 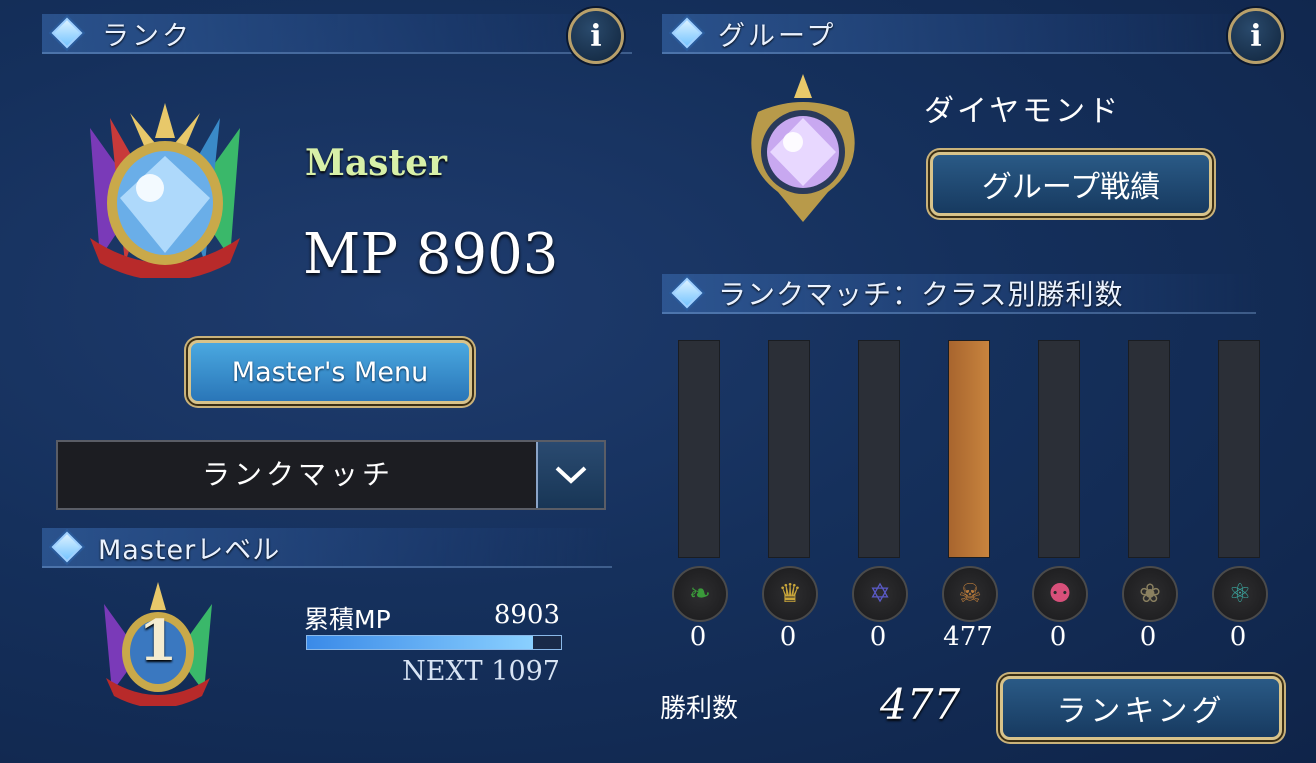 I want to click on mp-progress-fill, so click(x=420, y=642).